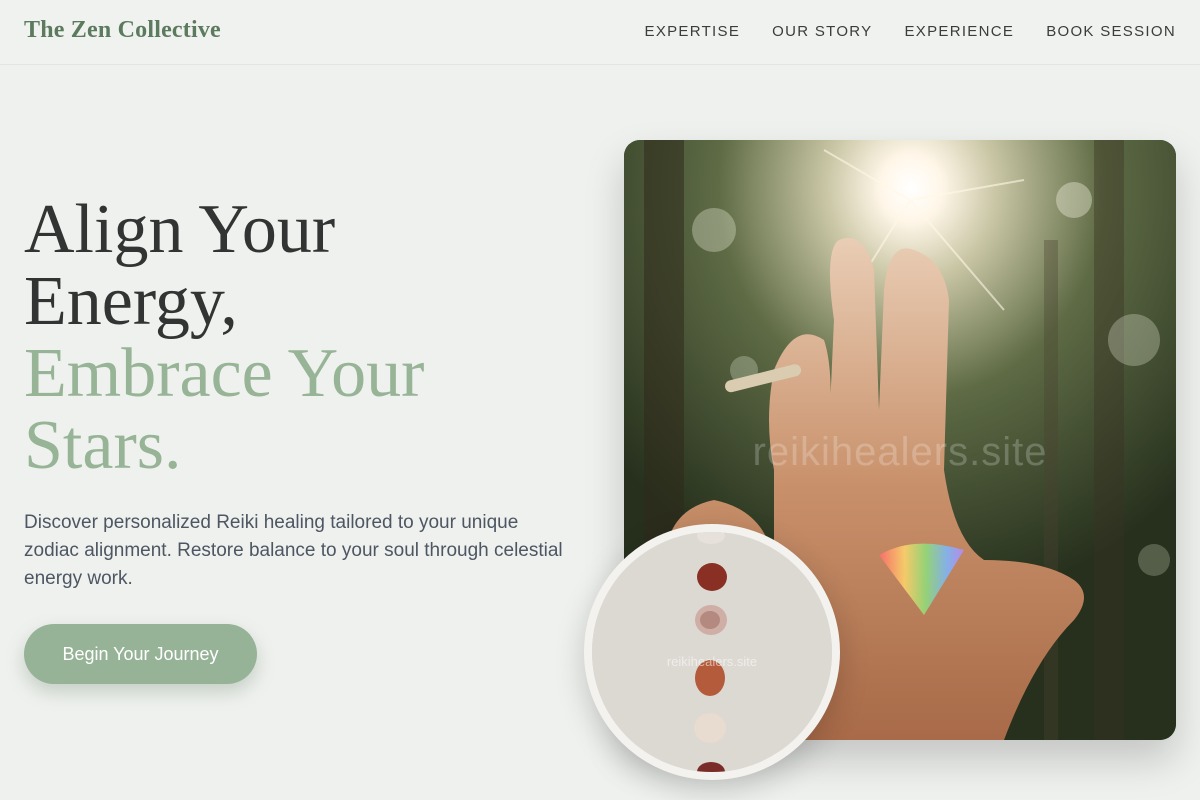 The image size is (1200, 800). Describe the element at coordinates (224, 373) in the screenshot. I see `headline-line-3: Embrace Your` at that location.